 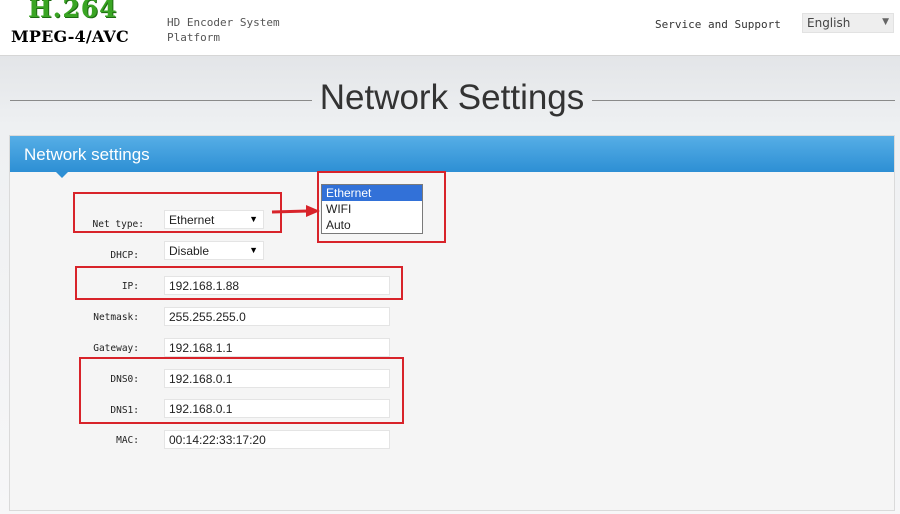 I want to click on dhcp-label: DHCP:, so click(x=124, y=255).